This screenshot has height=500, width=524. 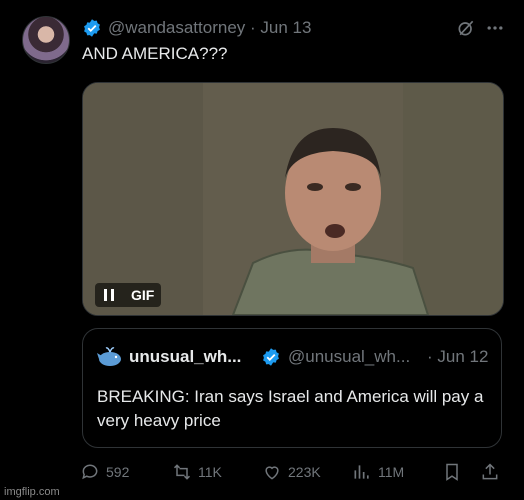 I want to click on retweet-button: 11K, so click(x=197, y=472).